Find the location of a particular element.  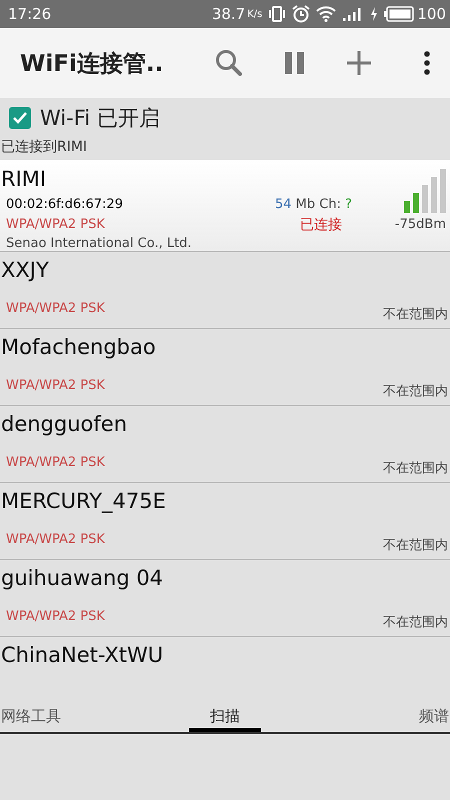

tab: 网络工具 is located at coordinates (47, 716).